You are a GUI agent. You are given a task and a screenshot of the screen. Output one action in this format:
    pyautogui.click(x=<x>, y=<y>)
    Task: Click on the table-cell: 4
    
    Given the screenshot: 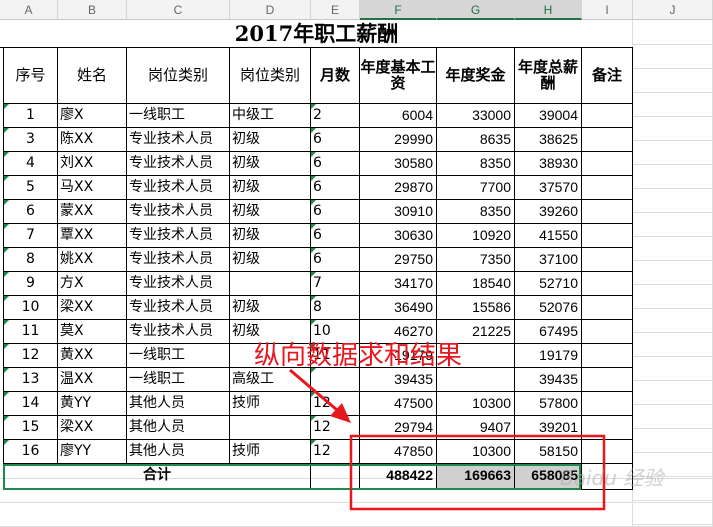 What is the action you would take?
    pyautogui.click(x=31, y=164)
    